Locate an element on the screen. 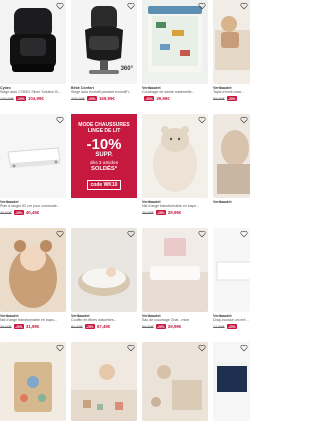 This screenshot has height=421, width=320. baby-photo-image is located at coordinates (233, 162).